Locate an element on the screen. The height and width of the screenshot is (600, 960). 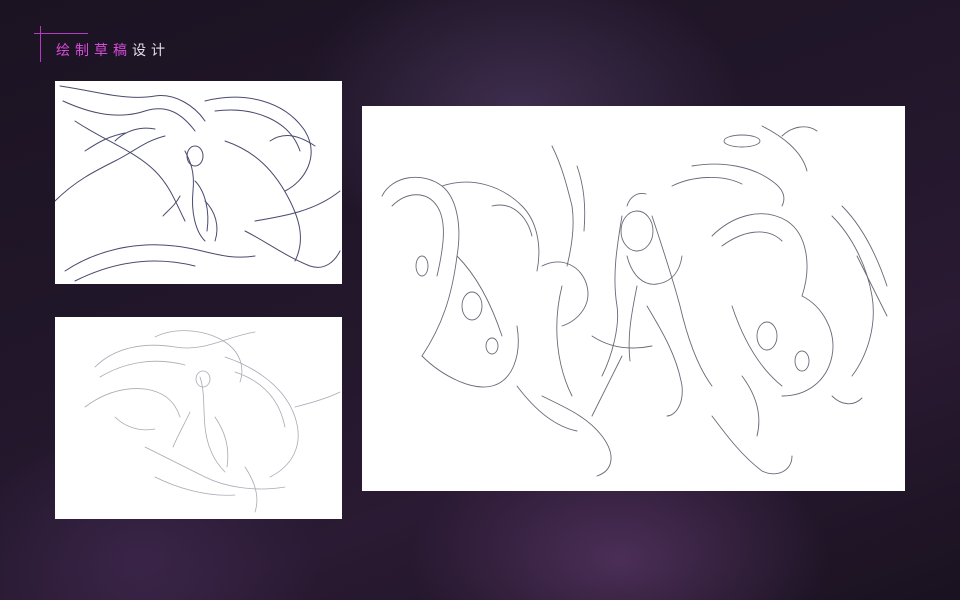
page-title: 绘制草稿设计 is located at coordinates (113, 50).